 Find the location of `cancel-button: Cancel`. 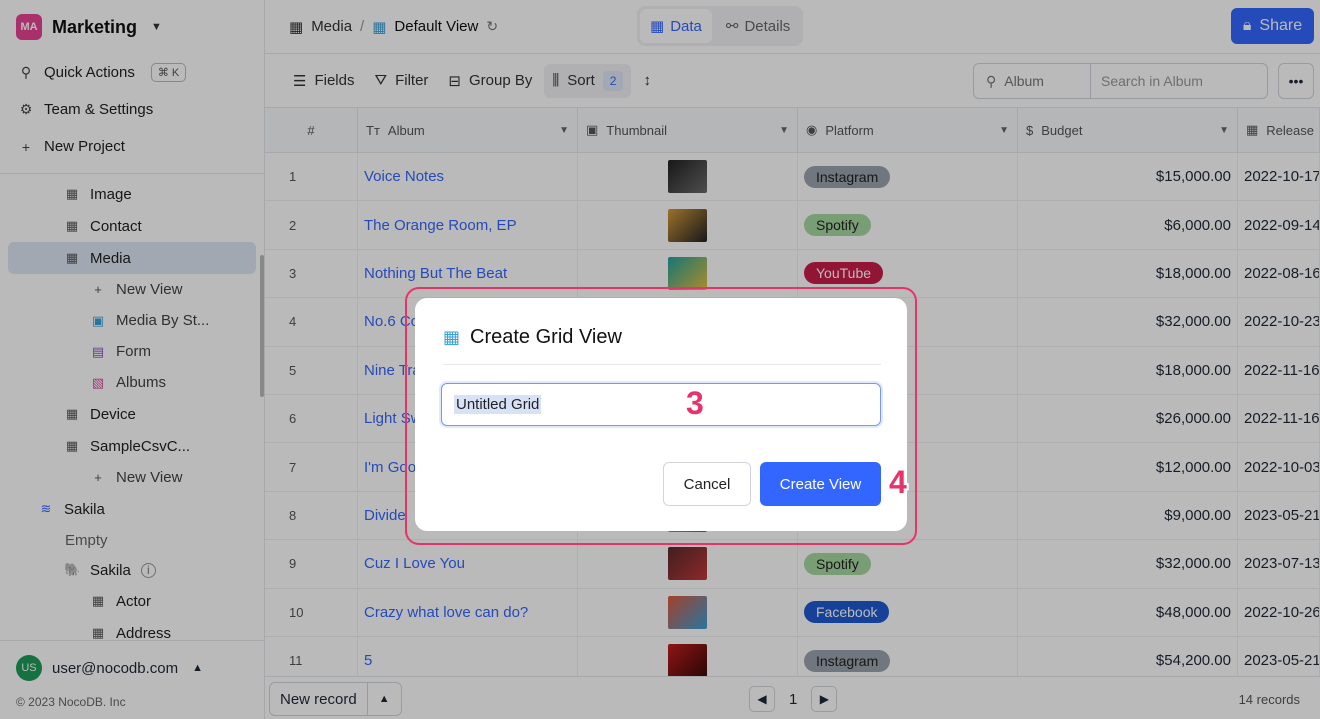

cancel-button: Cancel is located at coordinates (707, 484).